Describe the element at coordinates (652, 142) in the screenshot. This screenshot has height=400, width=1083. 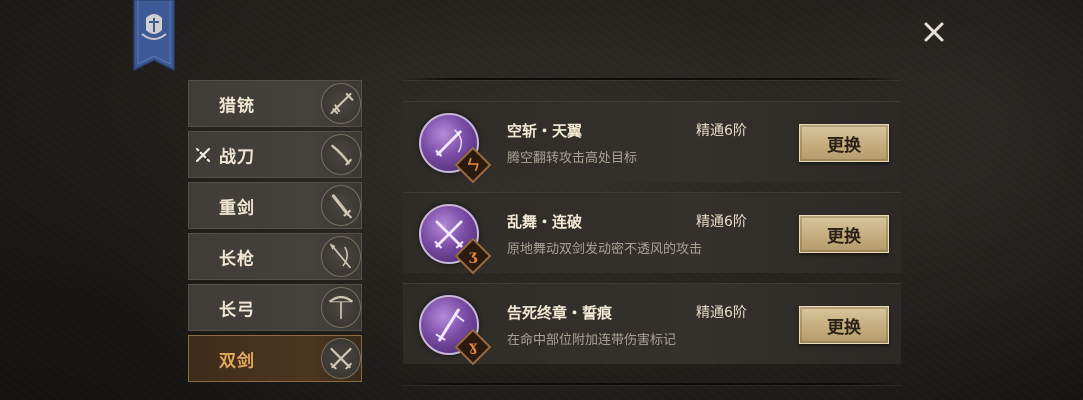
I see `skill-card: ㄣ 空斩・天翼 精通6阶 腾空翻转攻击高处目标 更换` at that location.